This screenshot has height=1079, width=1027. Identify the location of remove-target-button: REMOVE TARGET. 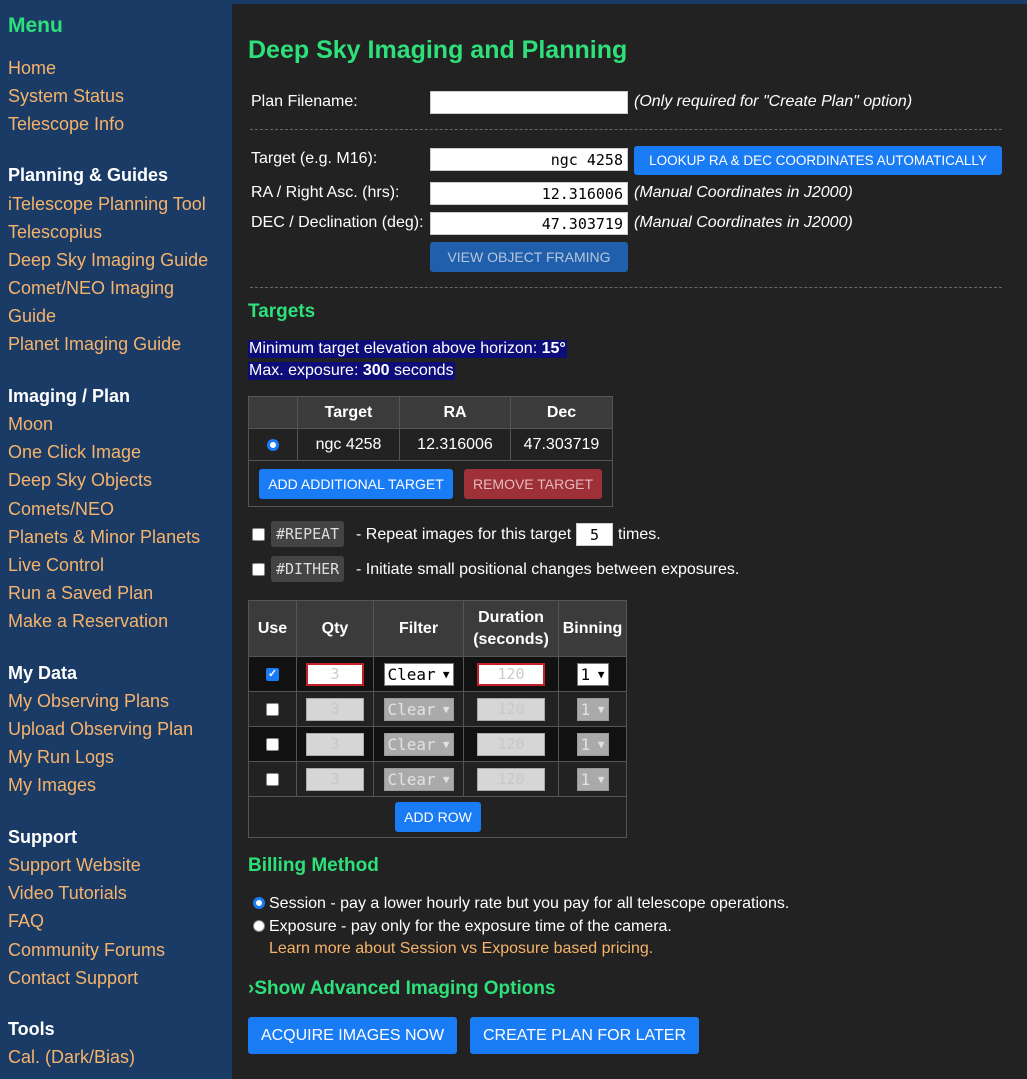
(533, 484).